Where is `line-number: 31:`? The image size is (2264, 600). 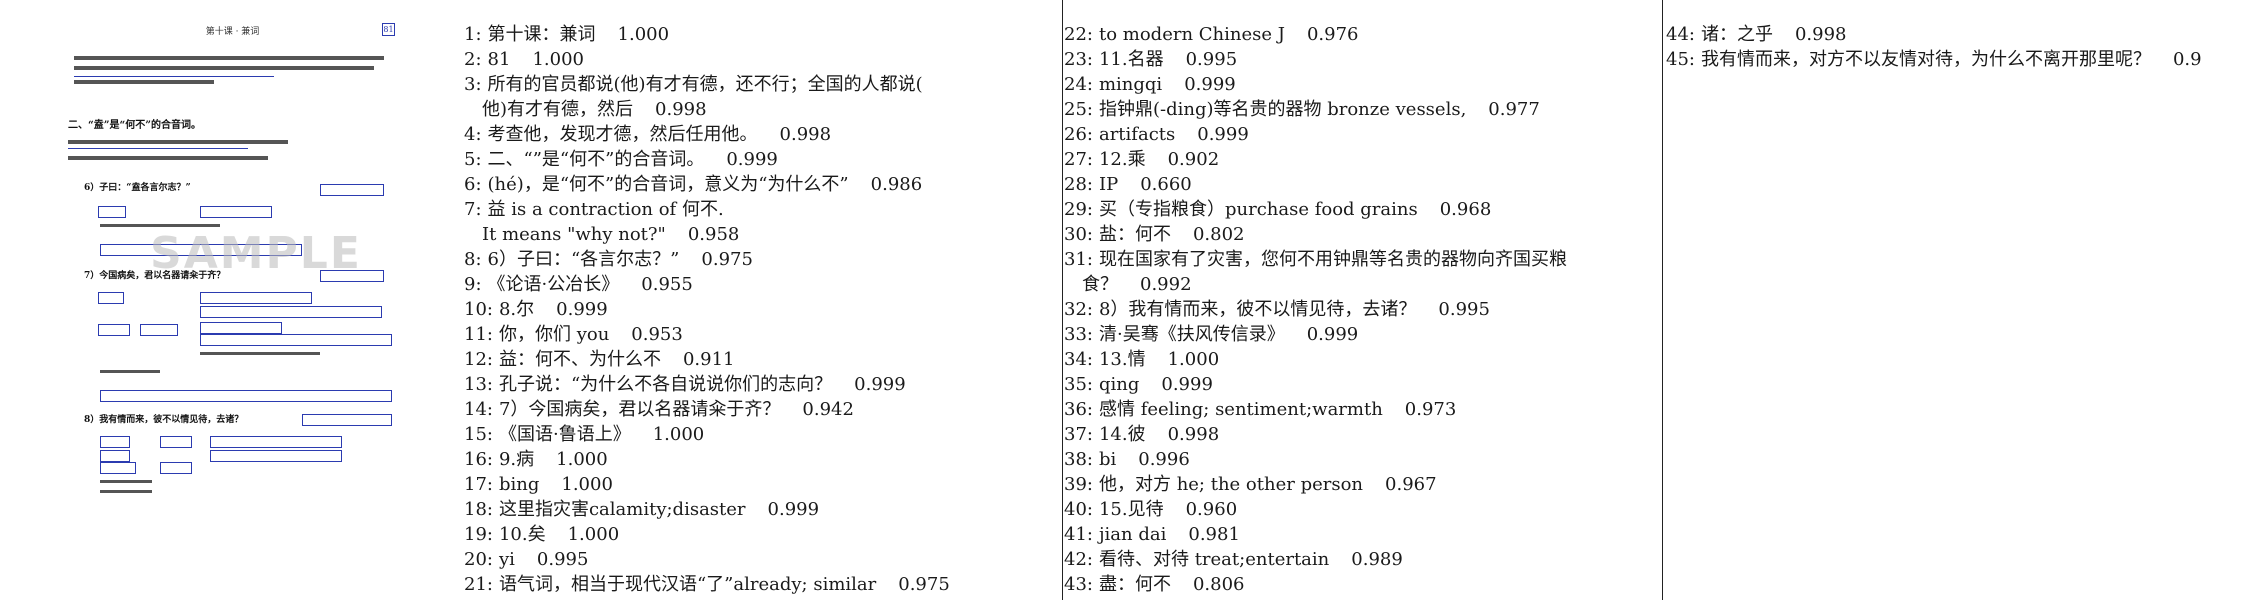
line-number: 31: is located at coordinates (1078, 259).